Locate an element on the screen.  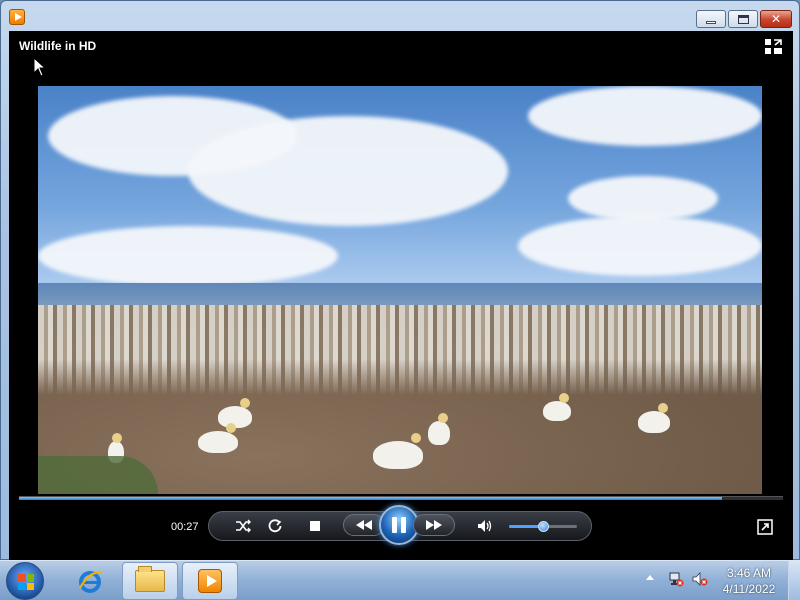
start-button is located at coordinates (25, 581).